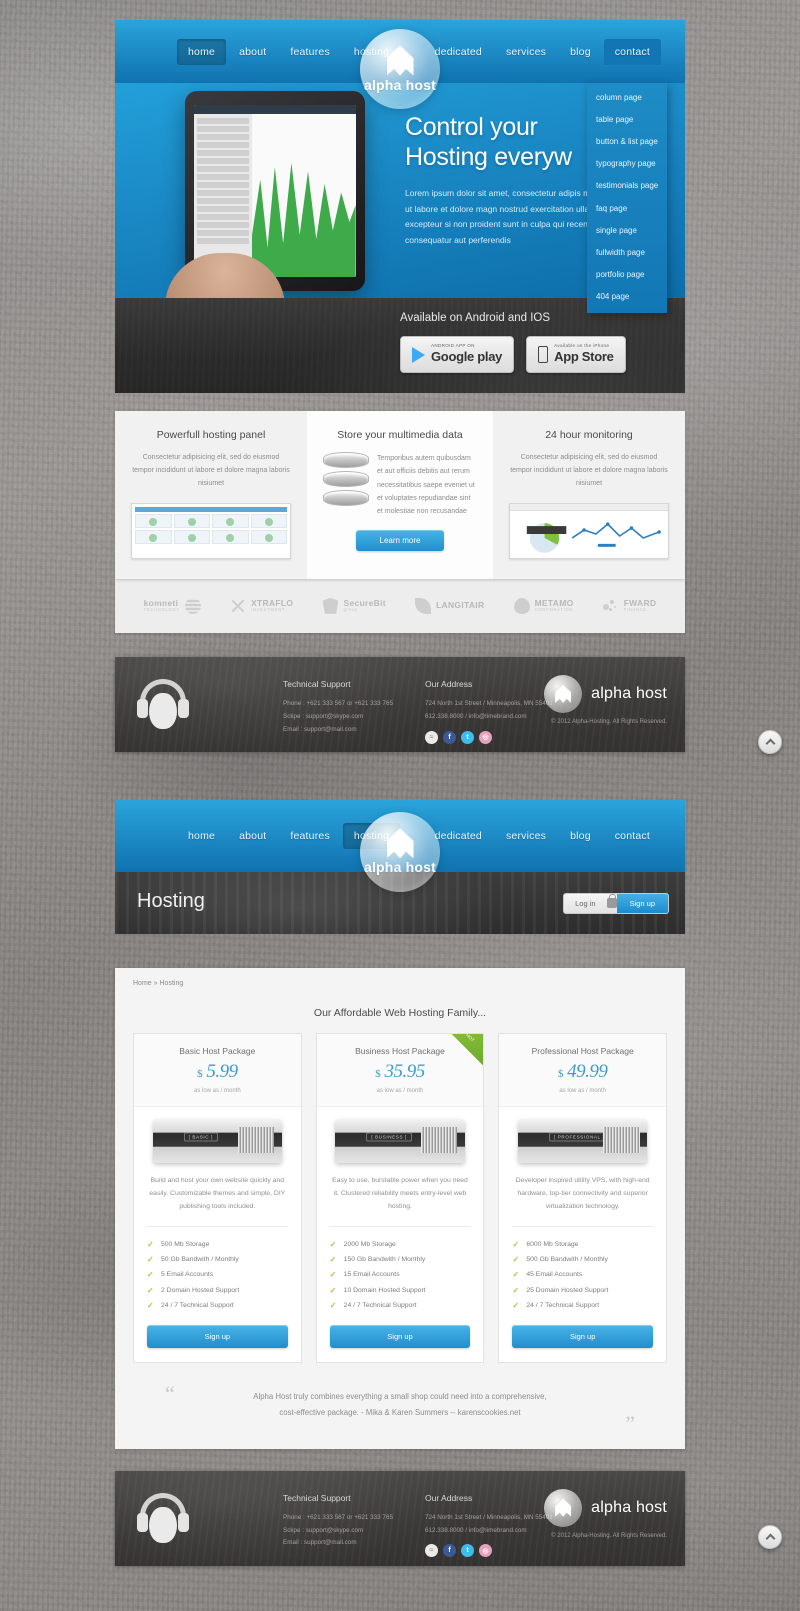  What do you see at coordinates (485, 1551) in the screenshot?
I see `dribbble-icon-2: ◎` at bounding box center [485, 1551].